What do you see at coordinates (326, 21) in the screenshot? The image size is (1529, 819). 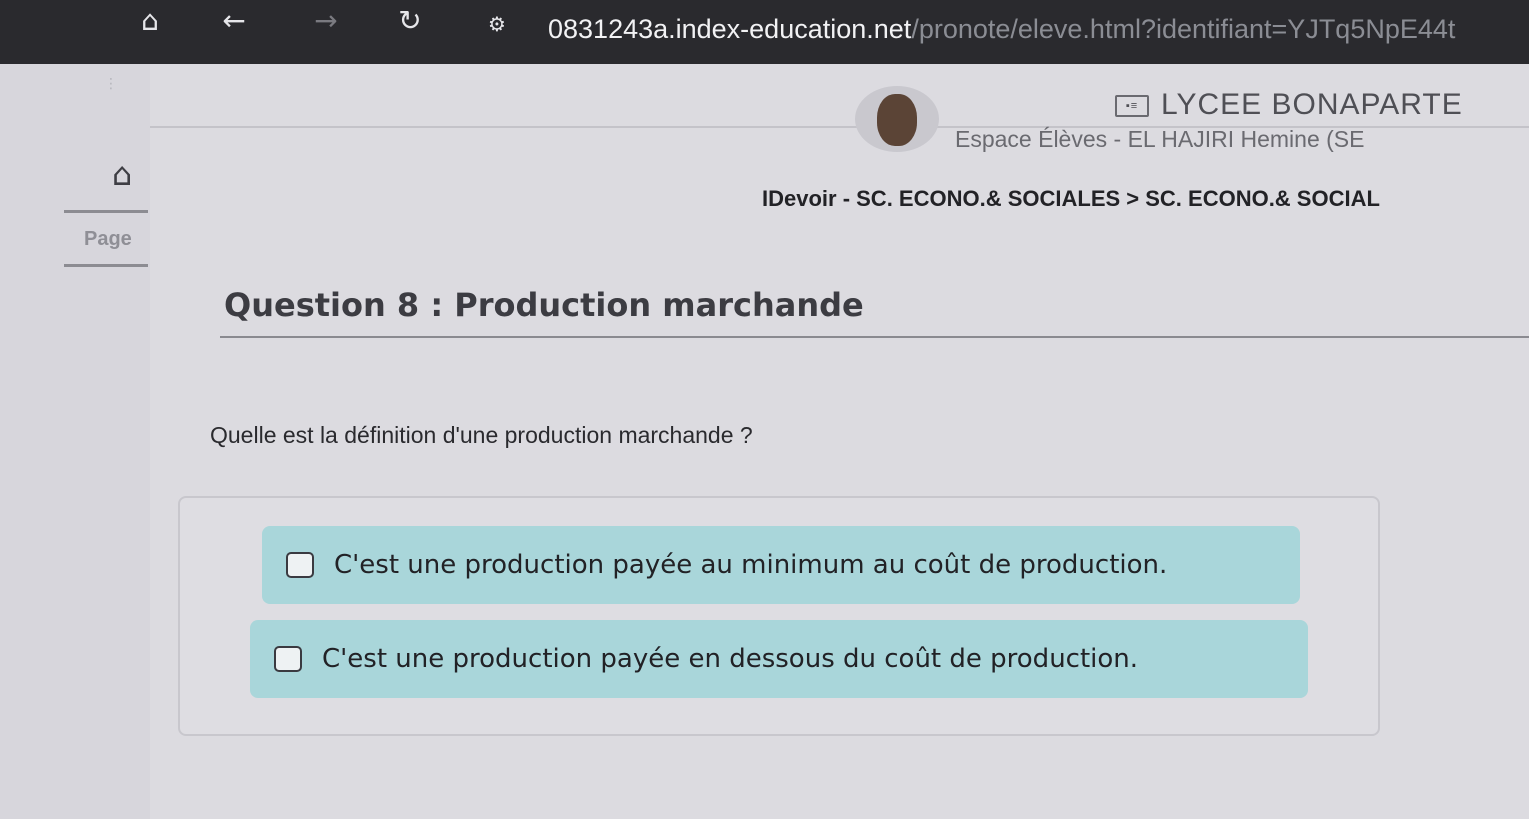 I see `forward-icon: →` at bounding box center [326, 21].